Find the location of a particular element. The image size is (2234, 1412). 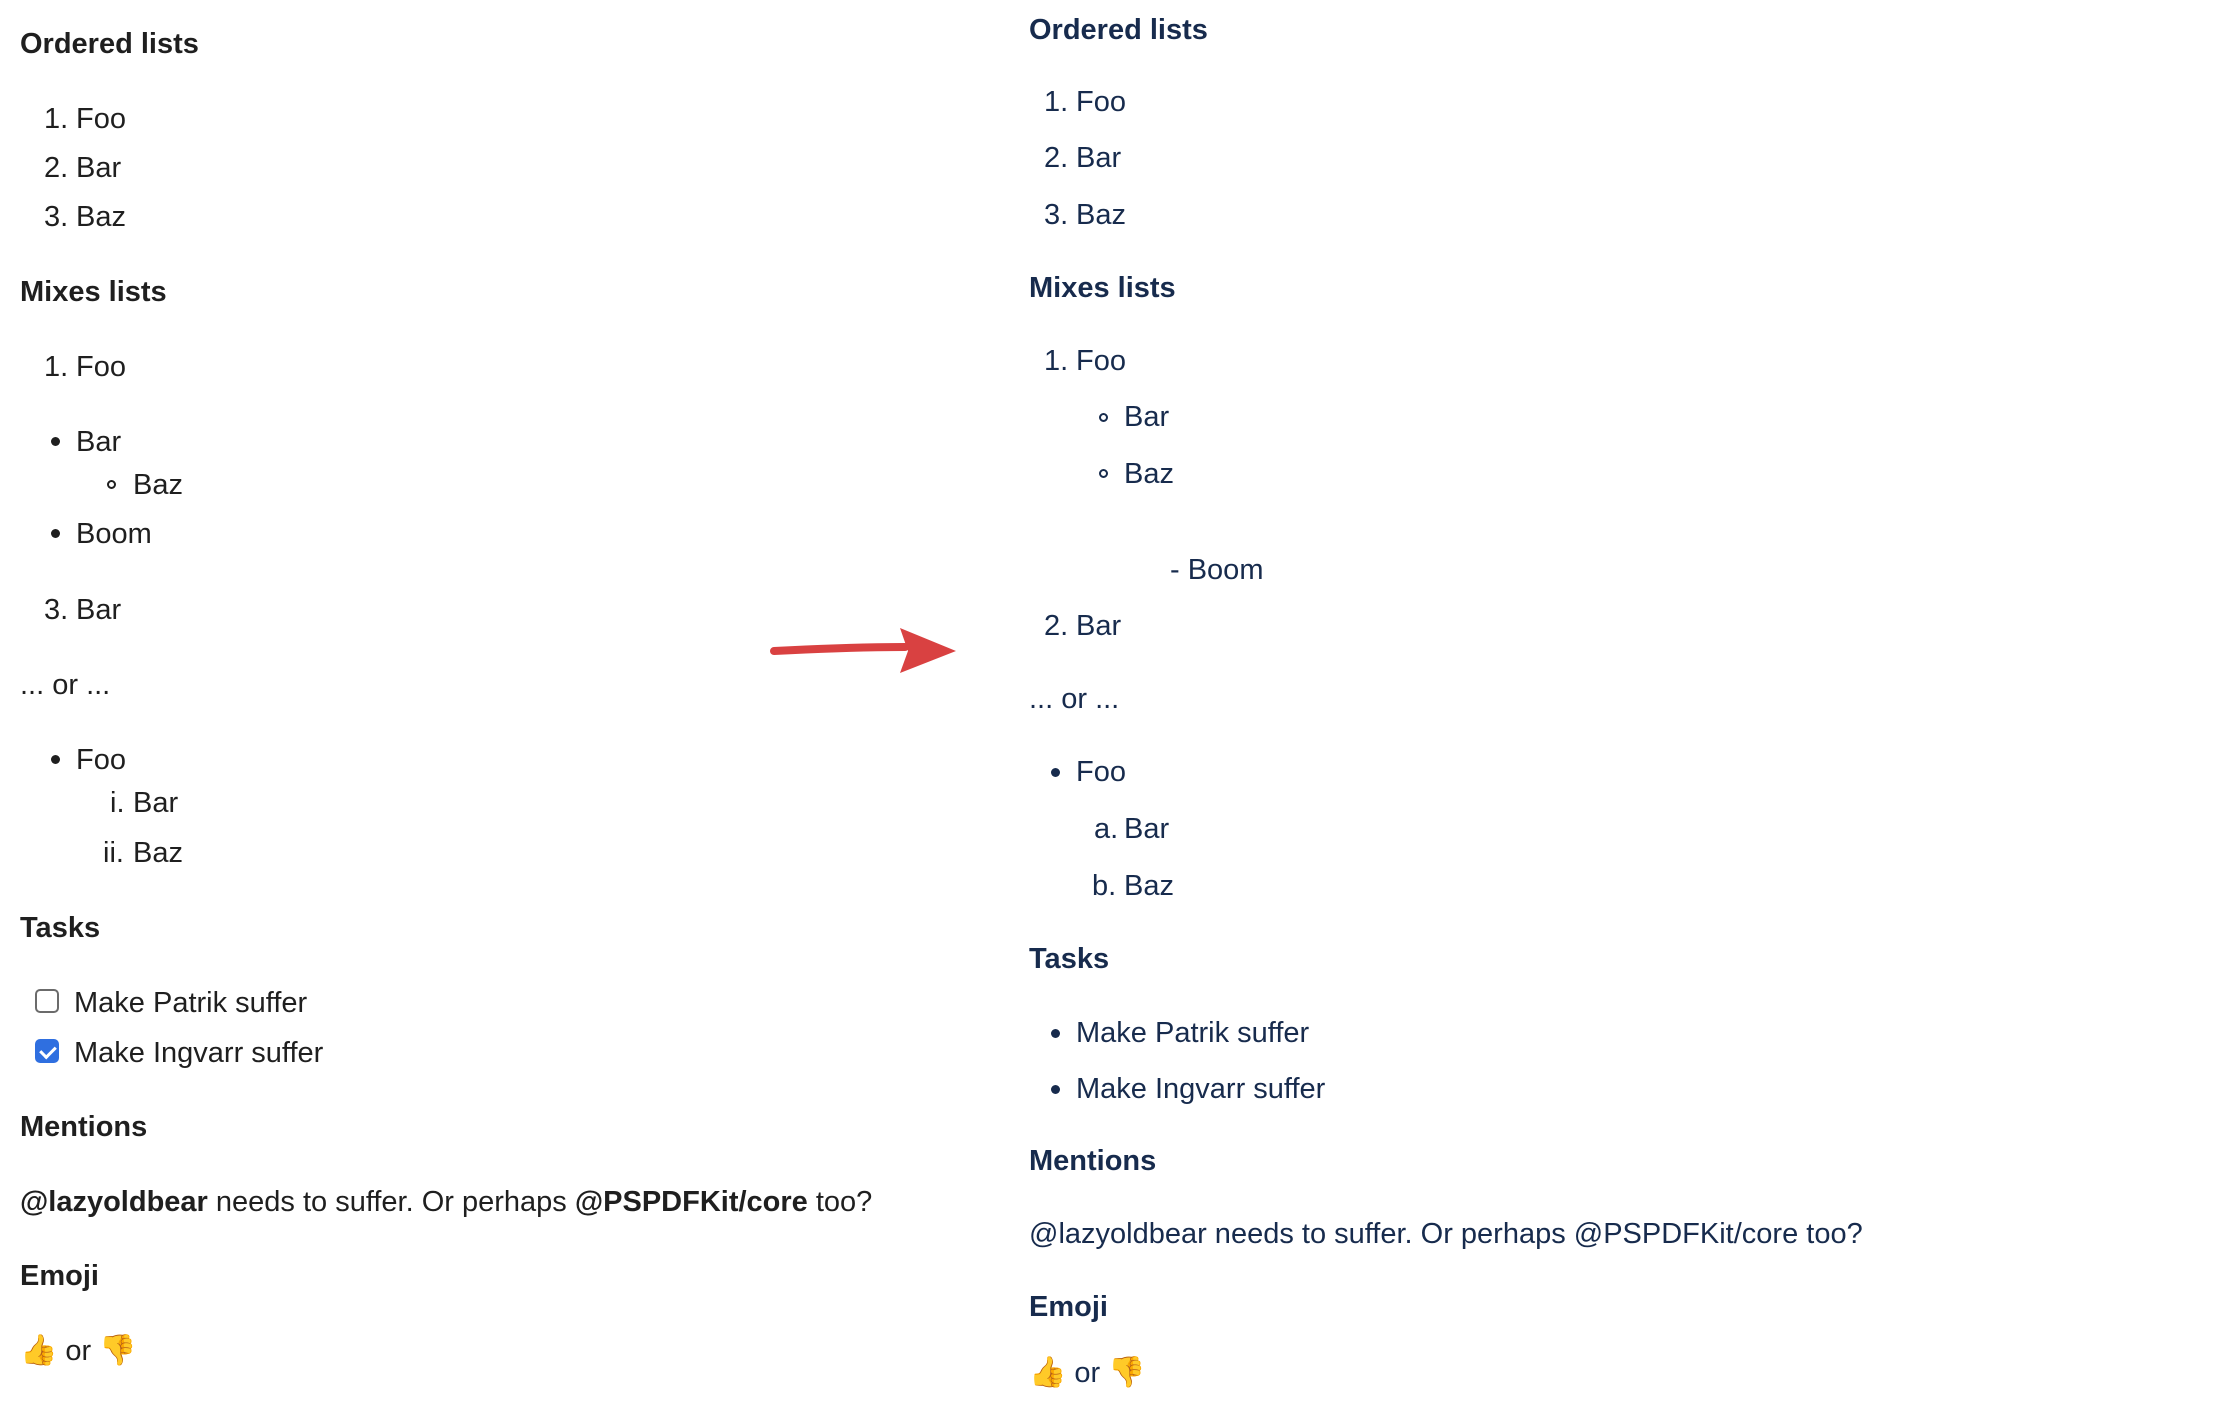

alpha-item: Baz is located at coordinates (1149, 886).